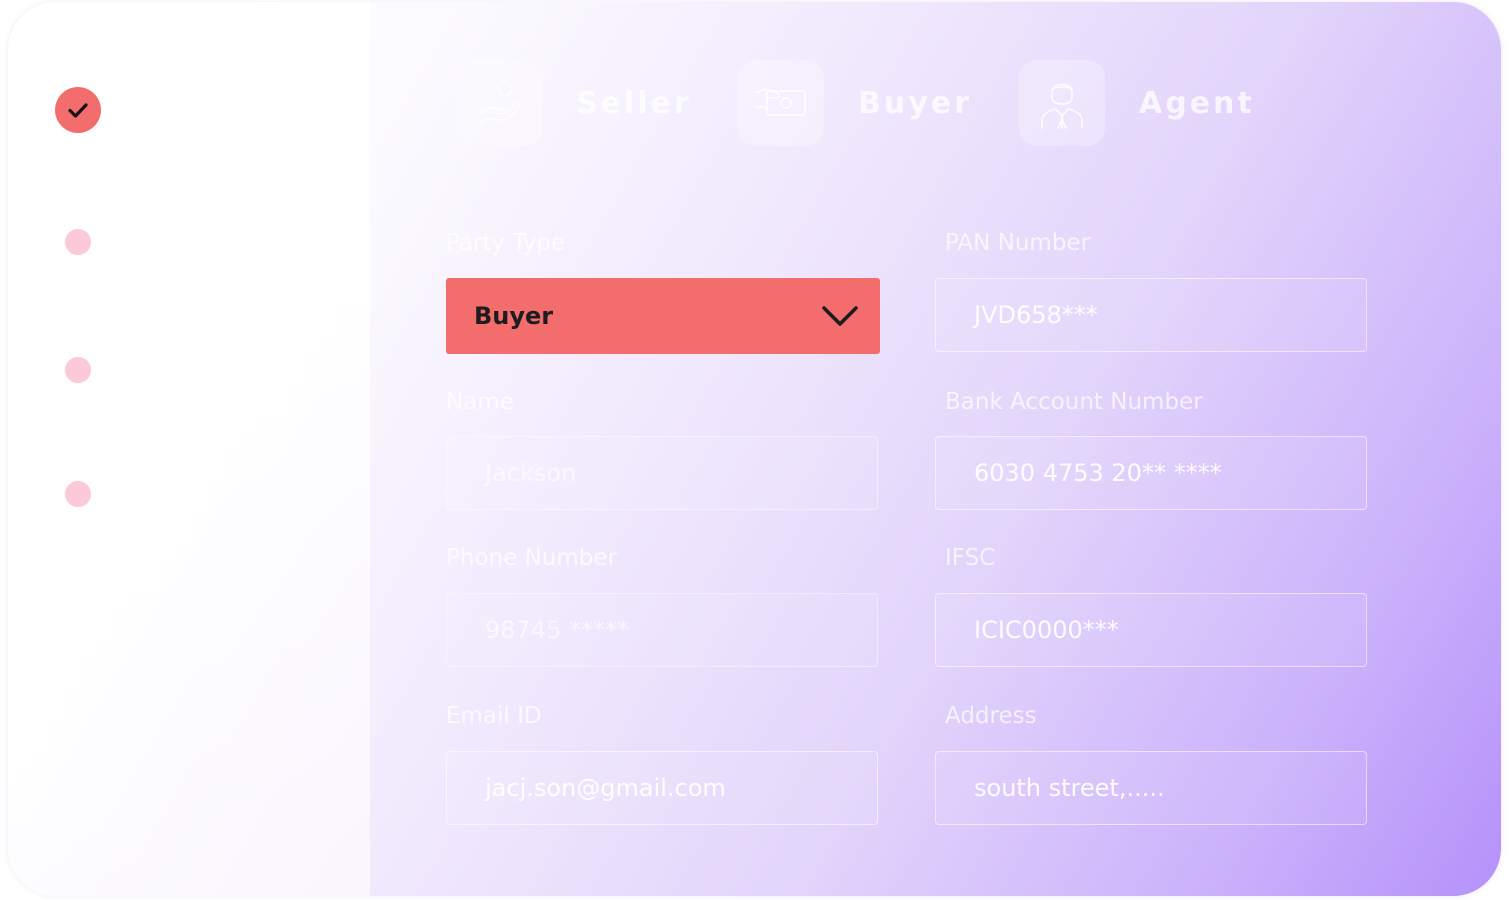  I want to click on name-label: Name, so click(480, 402).